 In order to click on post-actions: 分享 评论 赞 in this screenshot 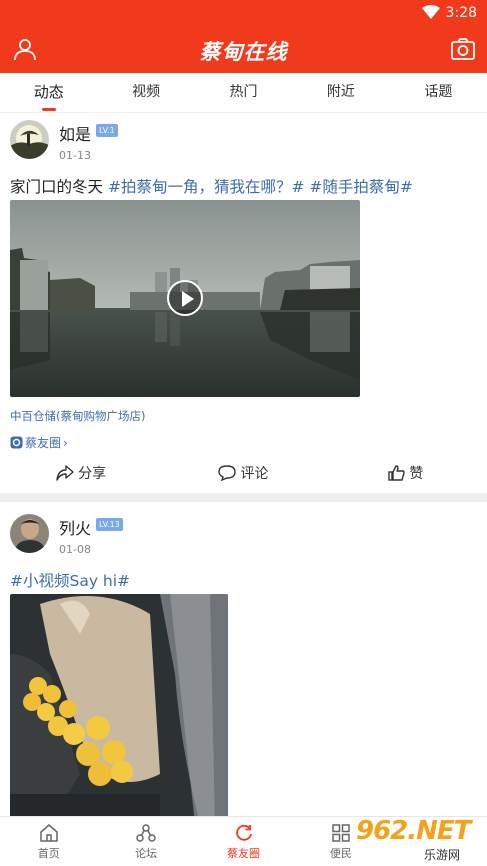, I will do `click(243, 473)`.